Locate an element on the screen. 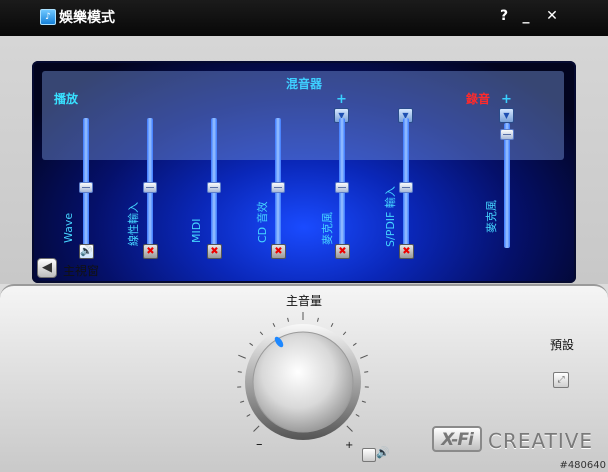  back-to-main-window-button: ◀ is located at coordinates (47, 268).